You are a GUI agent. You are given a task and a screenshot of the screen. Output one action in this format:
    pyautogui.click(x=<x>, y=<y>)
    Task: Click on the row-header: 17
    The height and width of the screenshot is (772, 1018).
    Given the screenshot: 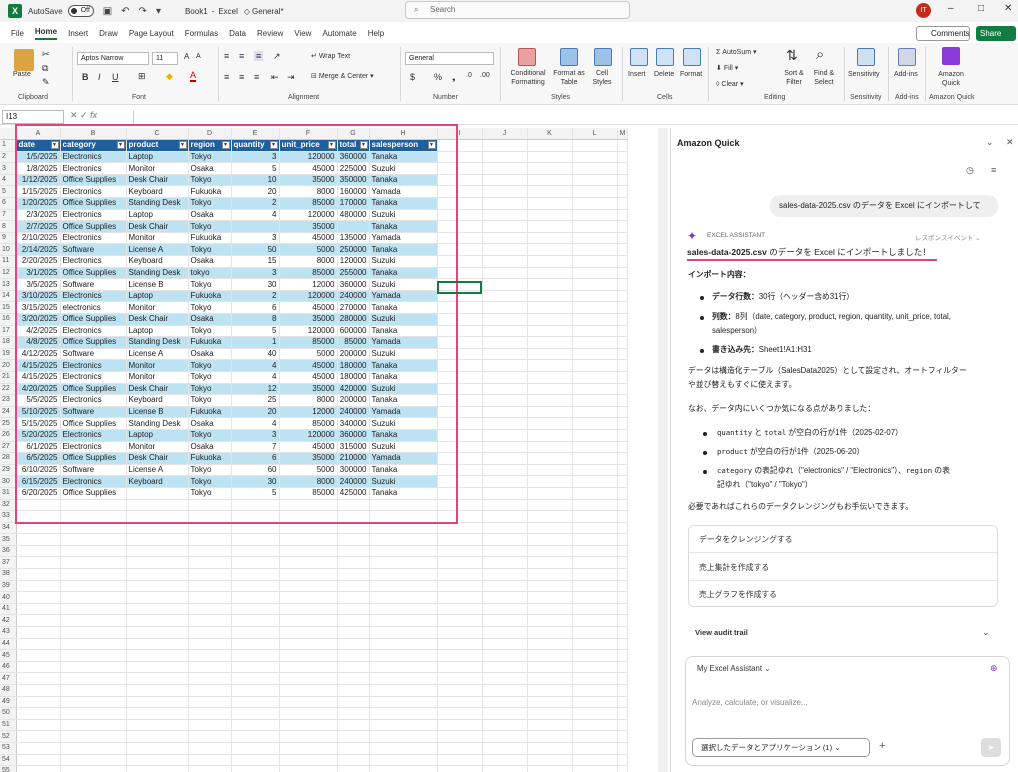 What is the action you would take?
    pyautogui.click(x=8, y=331)
    